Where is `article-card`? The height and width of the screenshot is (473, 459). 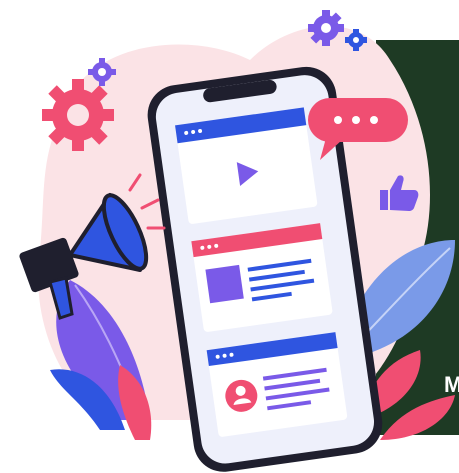
article-card is located at coordinates (262, 277).